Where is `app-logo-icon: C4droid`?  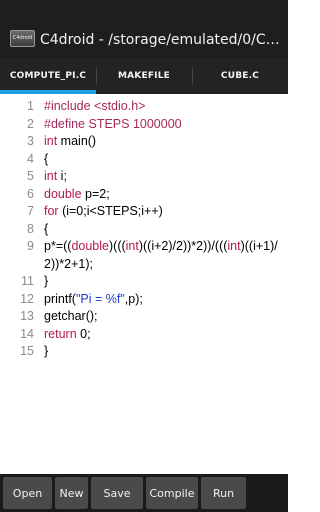 app-logo-icon: C4droid is located at coordinates (22, 38).